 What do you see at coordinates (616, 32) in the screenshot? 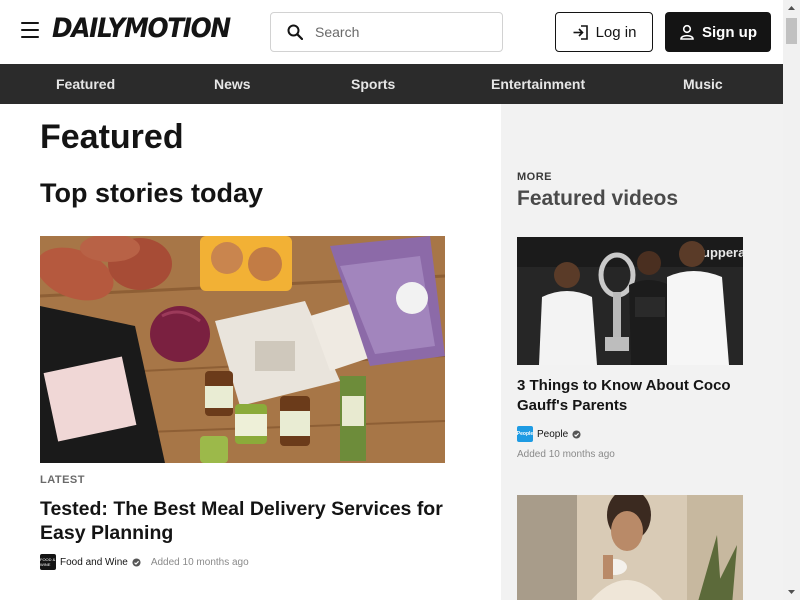
I see `login-label: Log in` at bounding box center [616, 32].